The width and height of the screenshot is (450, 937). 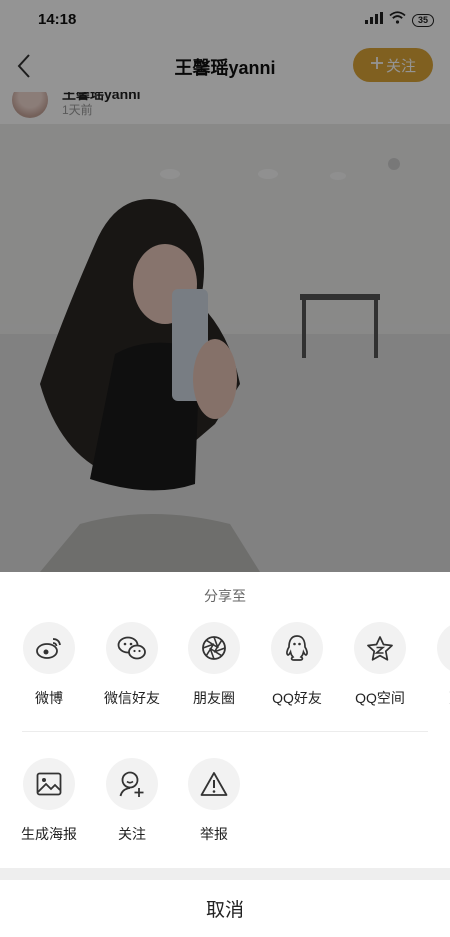 I want to click on more-icon, so click(x=443, y=648).